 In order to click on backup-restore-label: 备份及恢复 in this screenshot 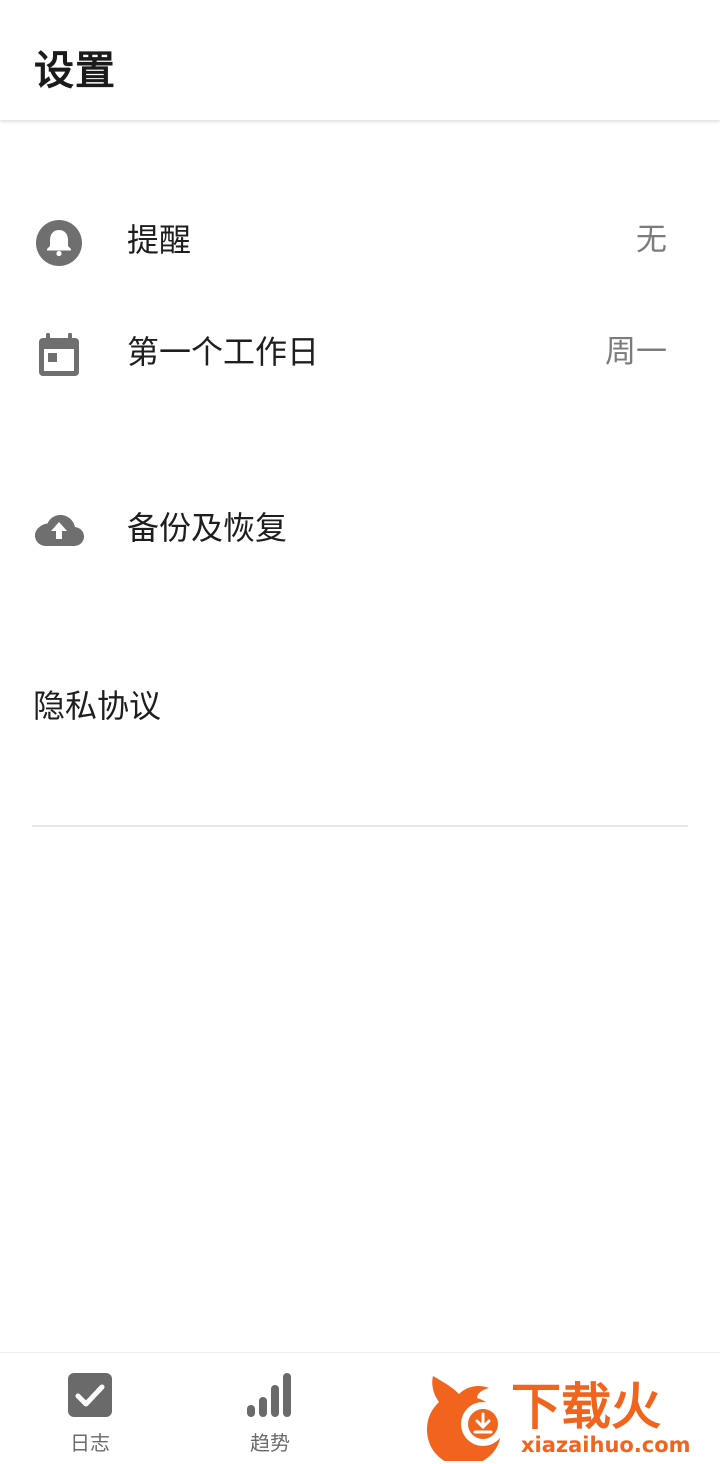, I will do `click(207, 528)`.